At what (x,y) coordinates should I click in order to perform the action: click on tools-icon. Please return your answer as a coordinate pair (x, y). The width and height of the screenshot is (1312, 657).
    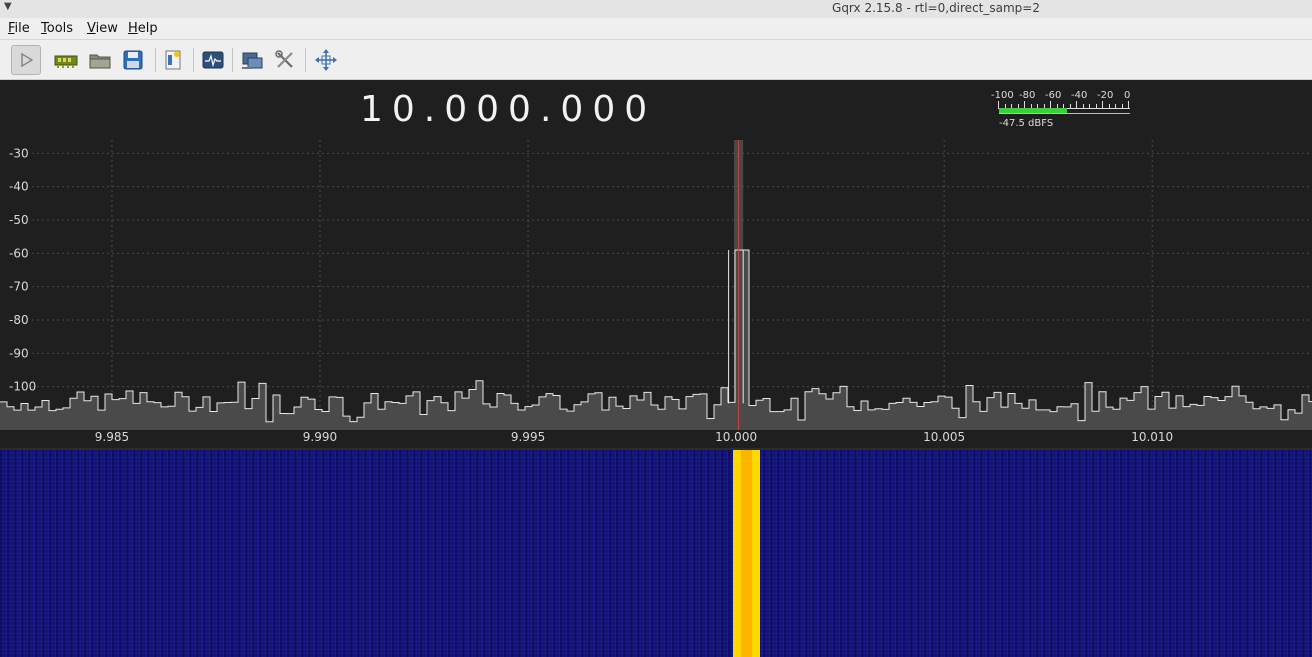
    Looking at the image, I should click on (284, 59).